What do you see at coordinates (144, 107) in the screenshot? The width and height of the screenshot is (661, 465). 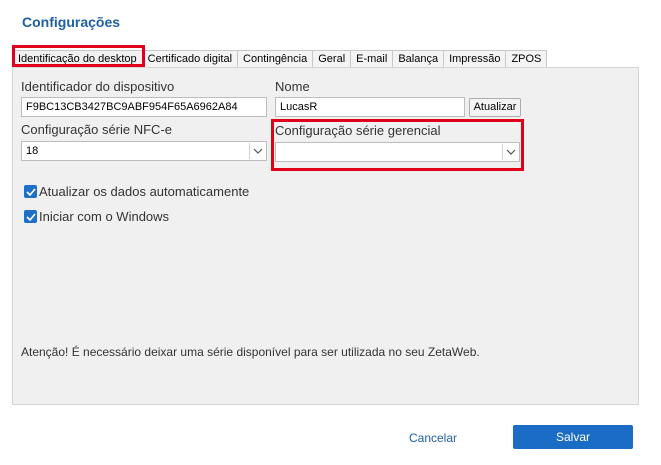 I see `device-id-field: F9BC13CB3427BC9ABF954F65A6962A84` at bounding box center [144, 107].